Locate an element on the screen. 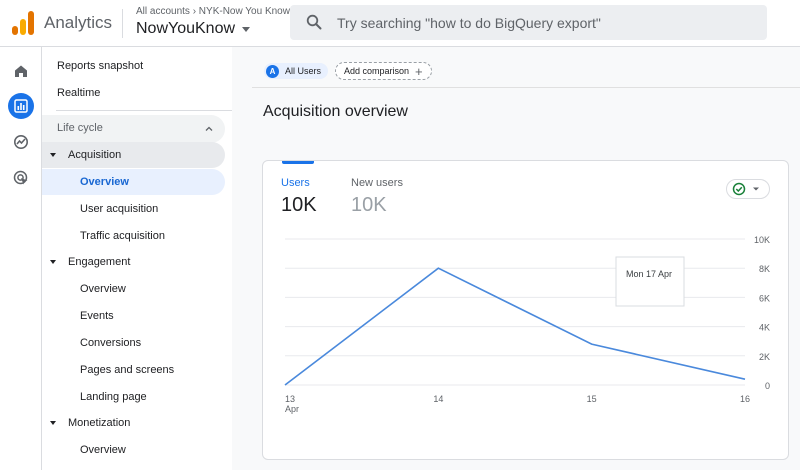 This screenshot has height=470, width=800. app-title: Analytics is located at coordinates (78, 22).